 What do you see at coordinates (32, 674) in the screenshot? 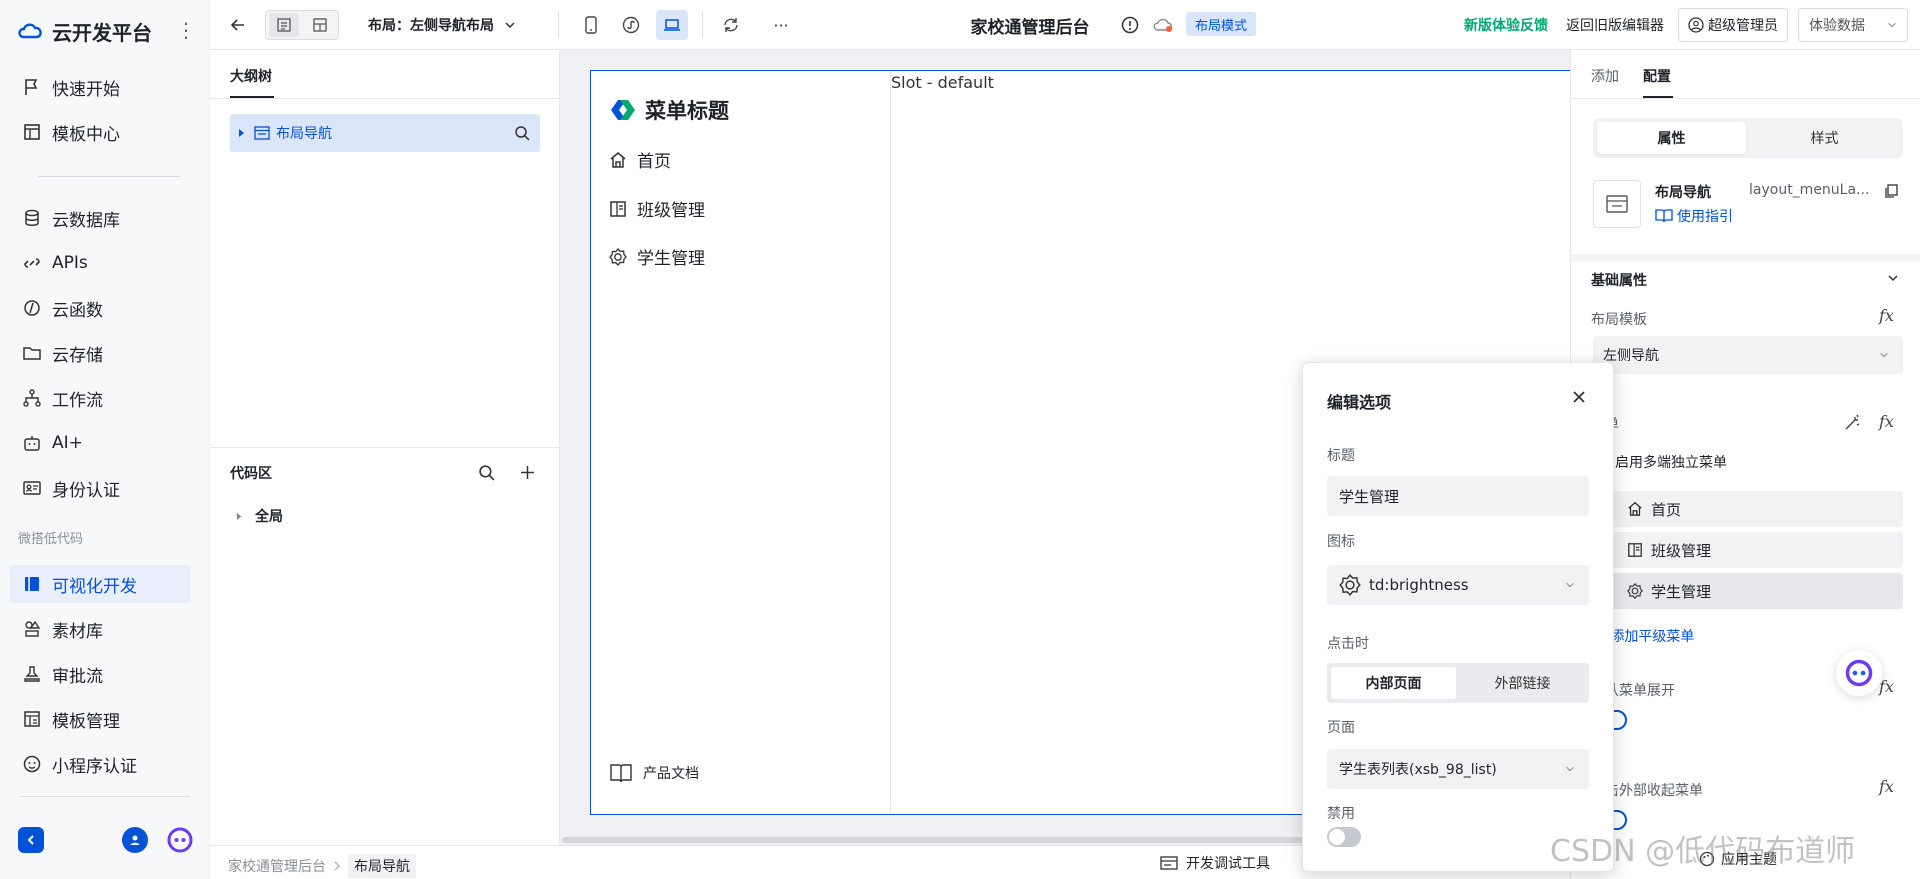
I see `stamp-icon` at bounding box center [32, 674].